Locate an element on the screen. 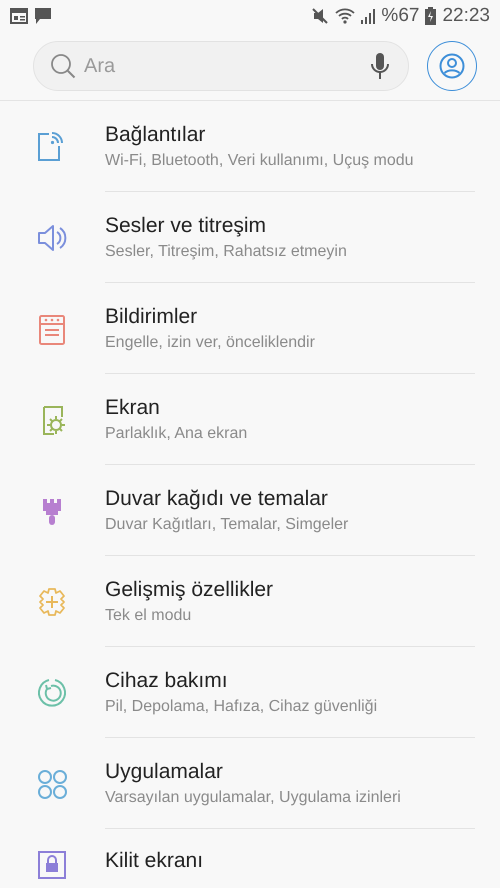 The width and height of the screenshot is (500, 888). search-input: Ara is located at coordinates (223, 66).